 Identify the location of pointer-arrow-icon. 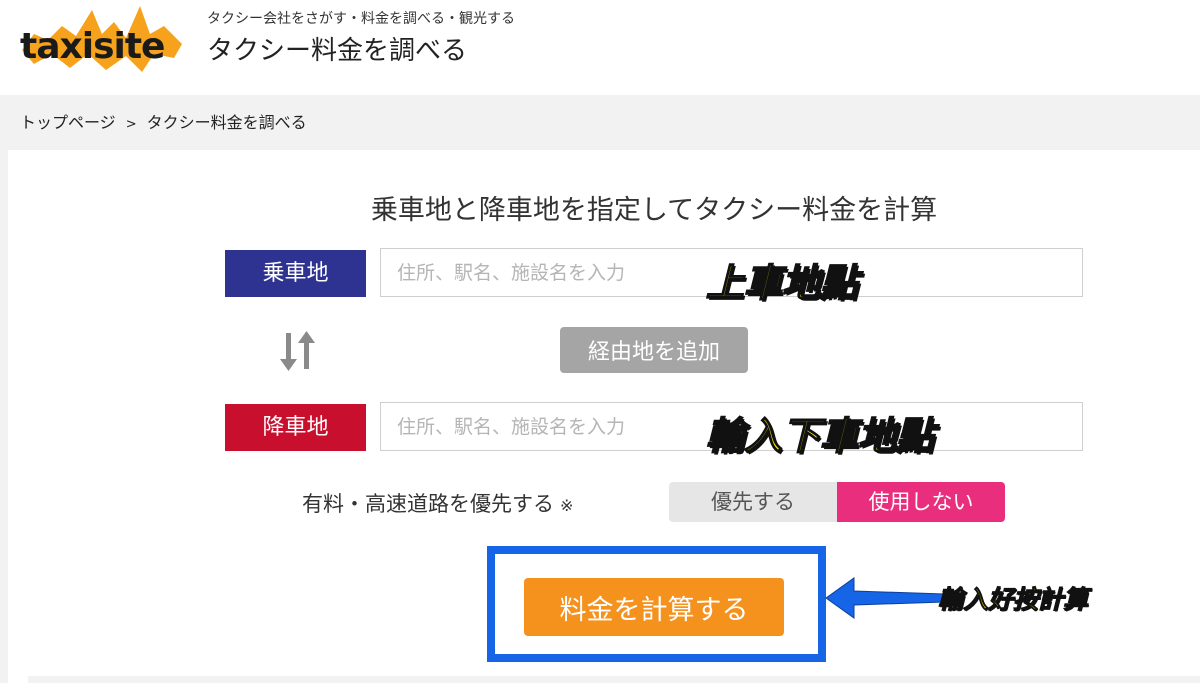
(885, 598).